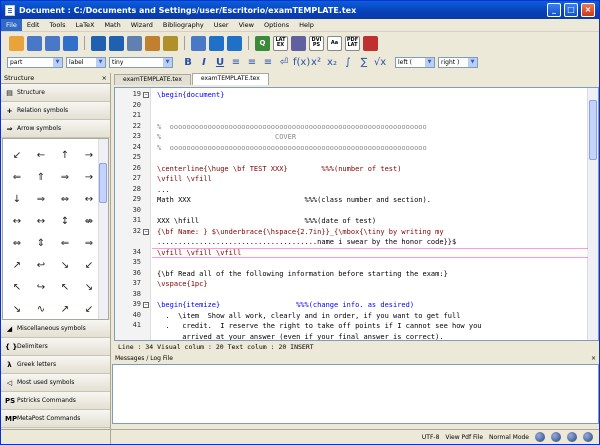  Describe the element at coordinates (234, 43) in the screenshot. I see `forward-icon` at that location.